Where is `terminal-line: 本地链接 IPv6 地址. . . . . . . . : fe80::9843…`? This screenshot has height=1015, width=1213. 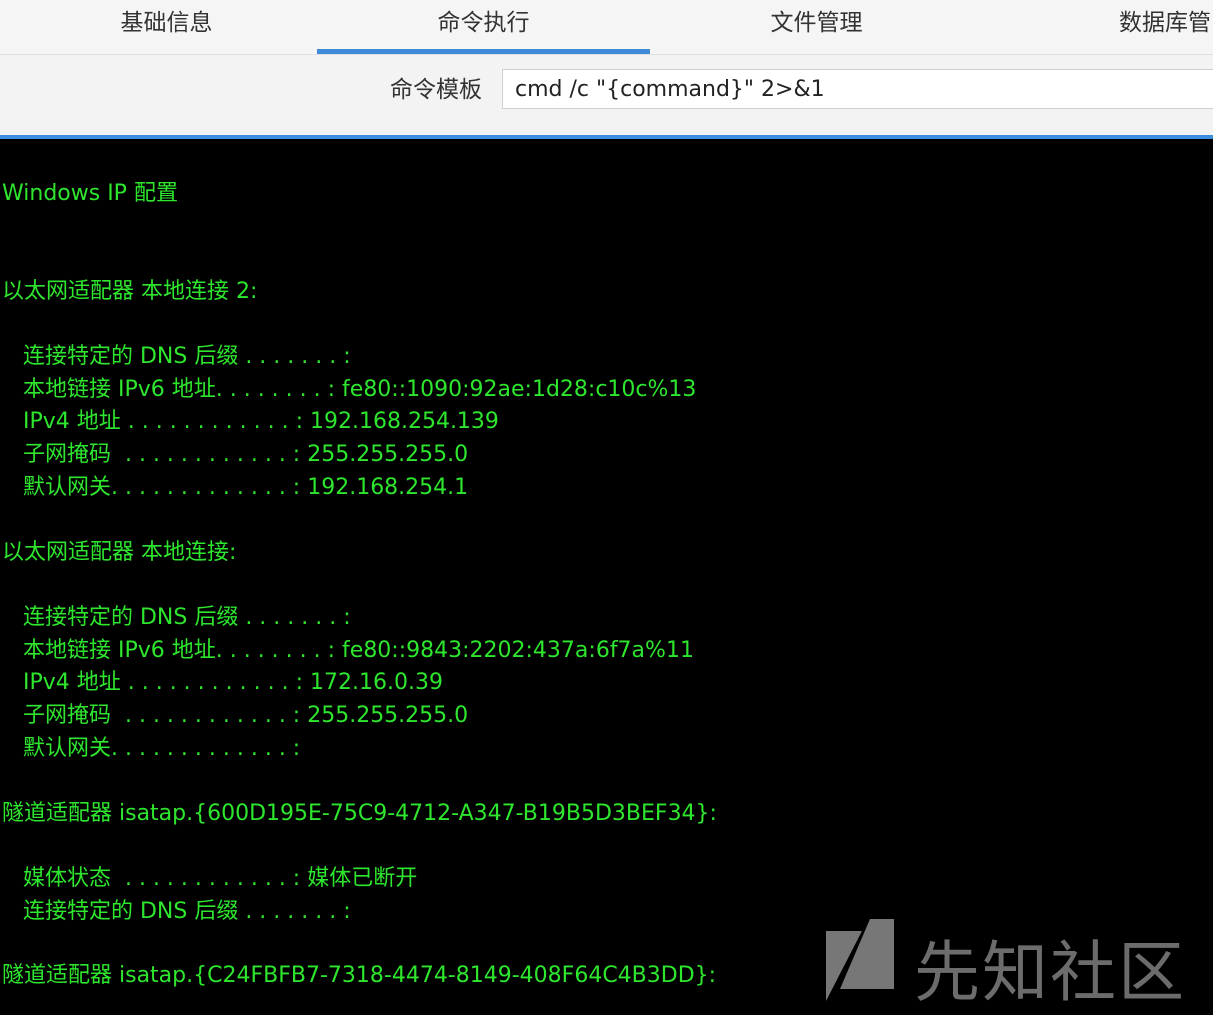 terminal-line: 本地链接 IPv6 地址. . . . . . . . : fe80::9843… is located at coordinates (348, 650).